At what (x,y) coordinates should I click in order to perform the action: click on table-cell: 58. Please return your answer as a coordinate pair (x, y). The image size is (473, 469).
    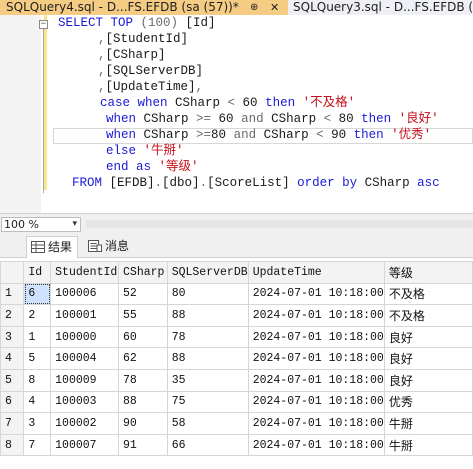
    Looking at the image, I should click on (207, 423).